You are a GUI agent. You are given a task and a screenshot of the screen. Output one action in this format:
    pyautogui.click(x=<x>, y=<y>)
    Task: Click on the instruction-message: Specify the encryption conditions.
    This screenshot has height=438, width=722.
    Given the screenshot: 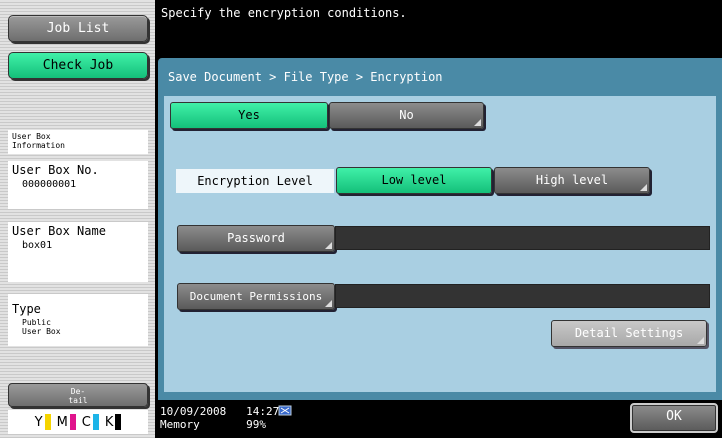 What is the action you would take?
    pyautogui.click(x=284, y=13)
    